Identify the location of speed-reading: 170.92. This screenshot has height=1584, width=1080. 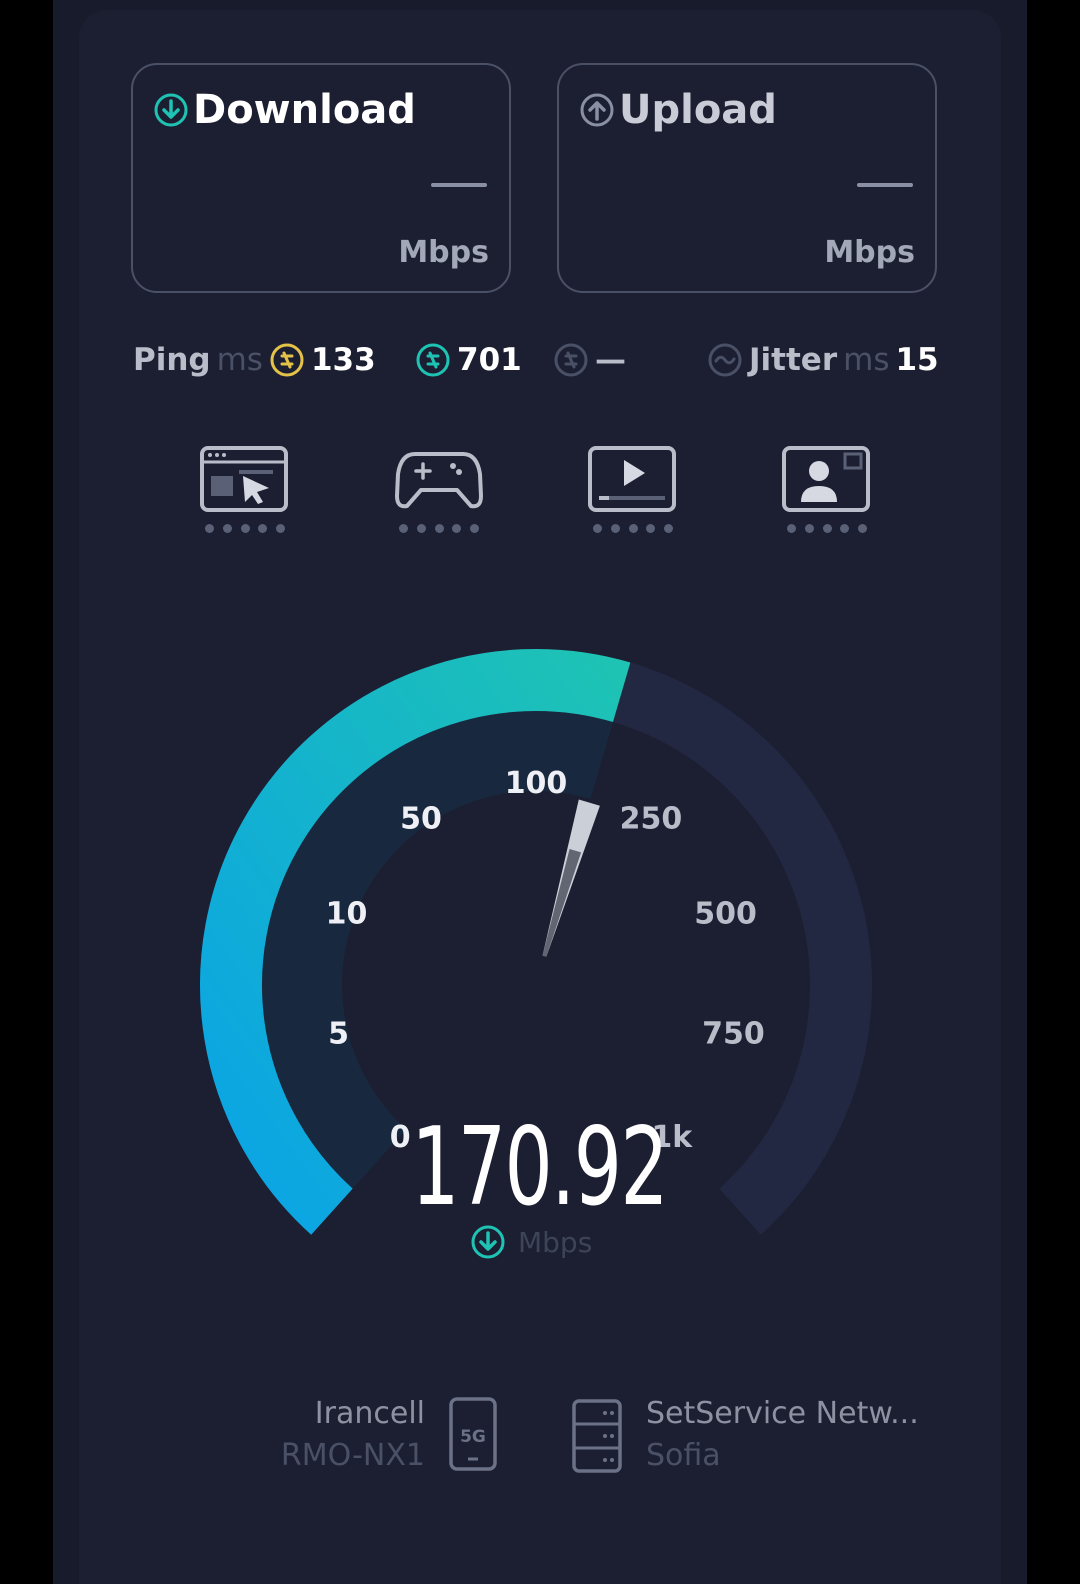
(539, 1167).